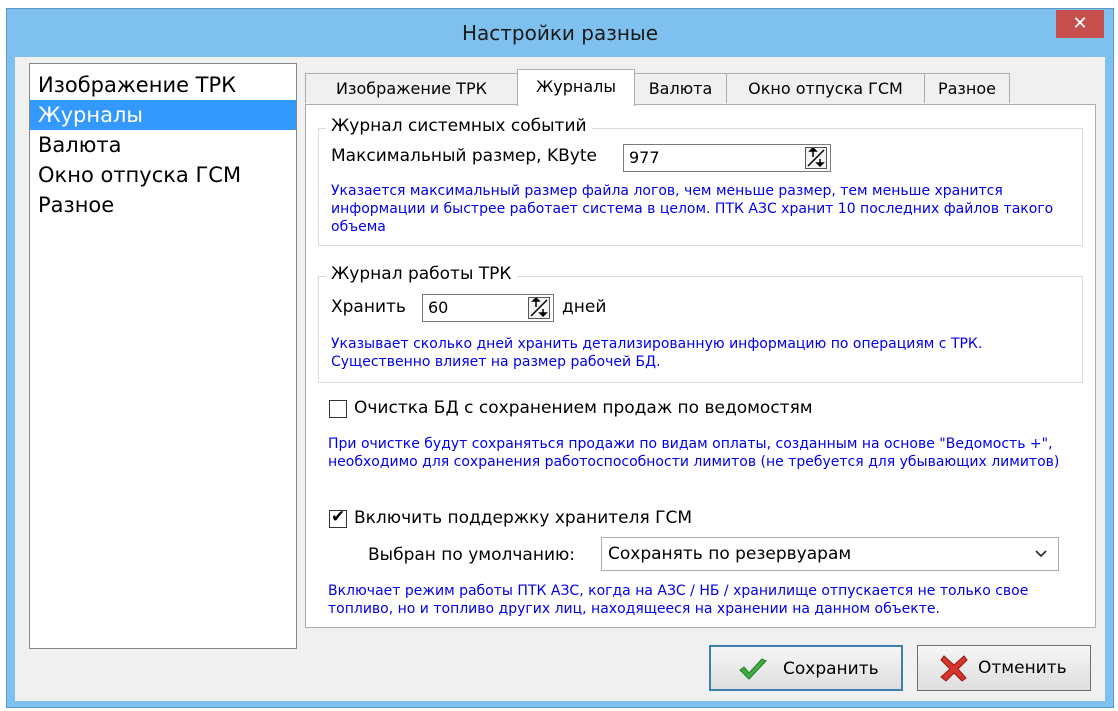 The image size is (1118, 711). Describe the element at coordinates (163, 175) in the screenshot. I see `sidebar-item-fuel-window: Окно отпуска ГСМ` at that location.